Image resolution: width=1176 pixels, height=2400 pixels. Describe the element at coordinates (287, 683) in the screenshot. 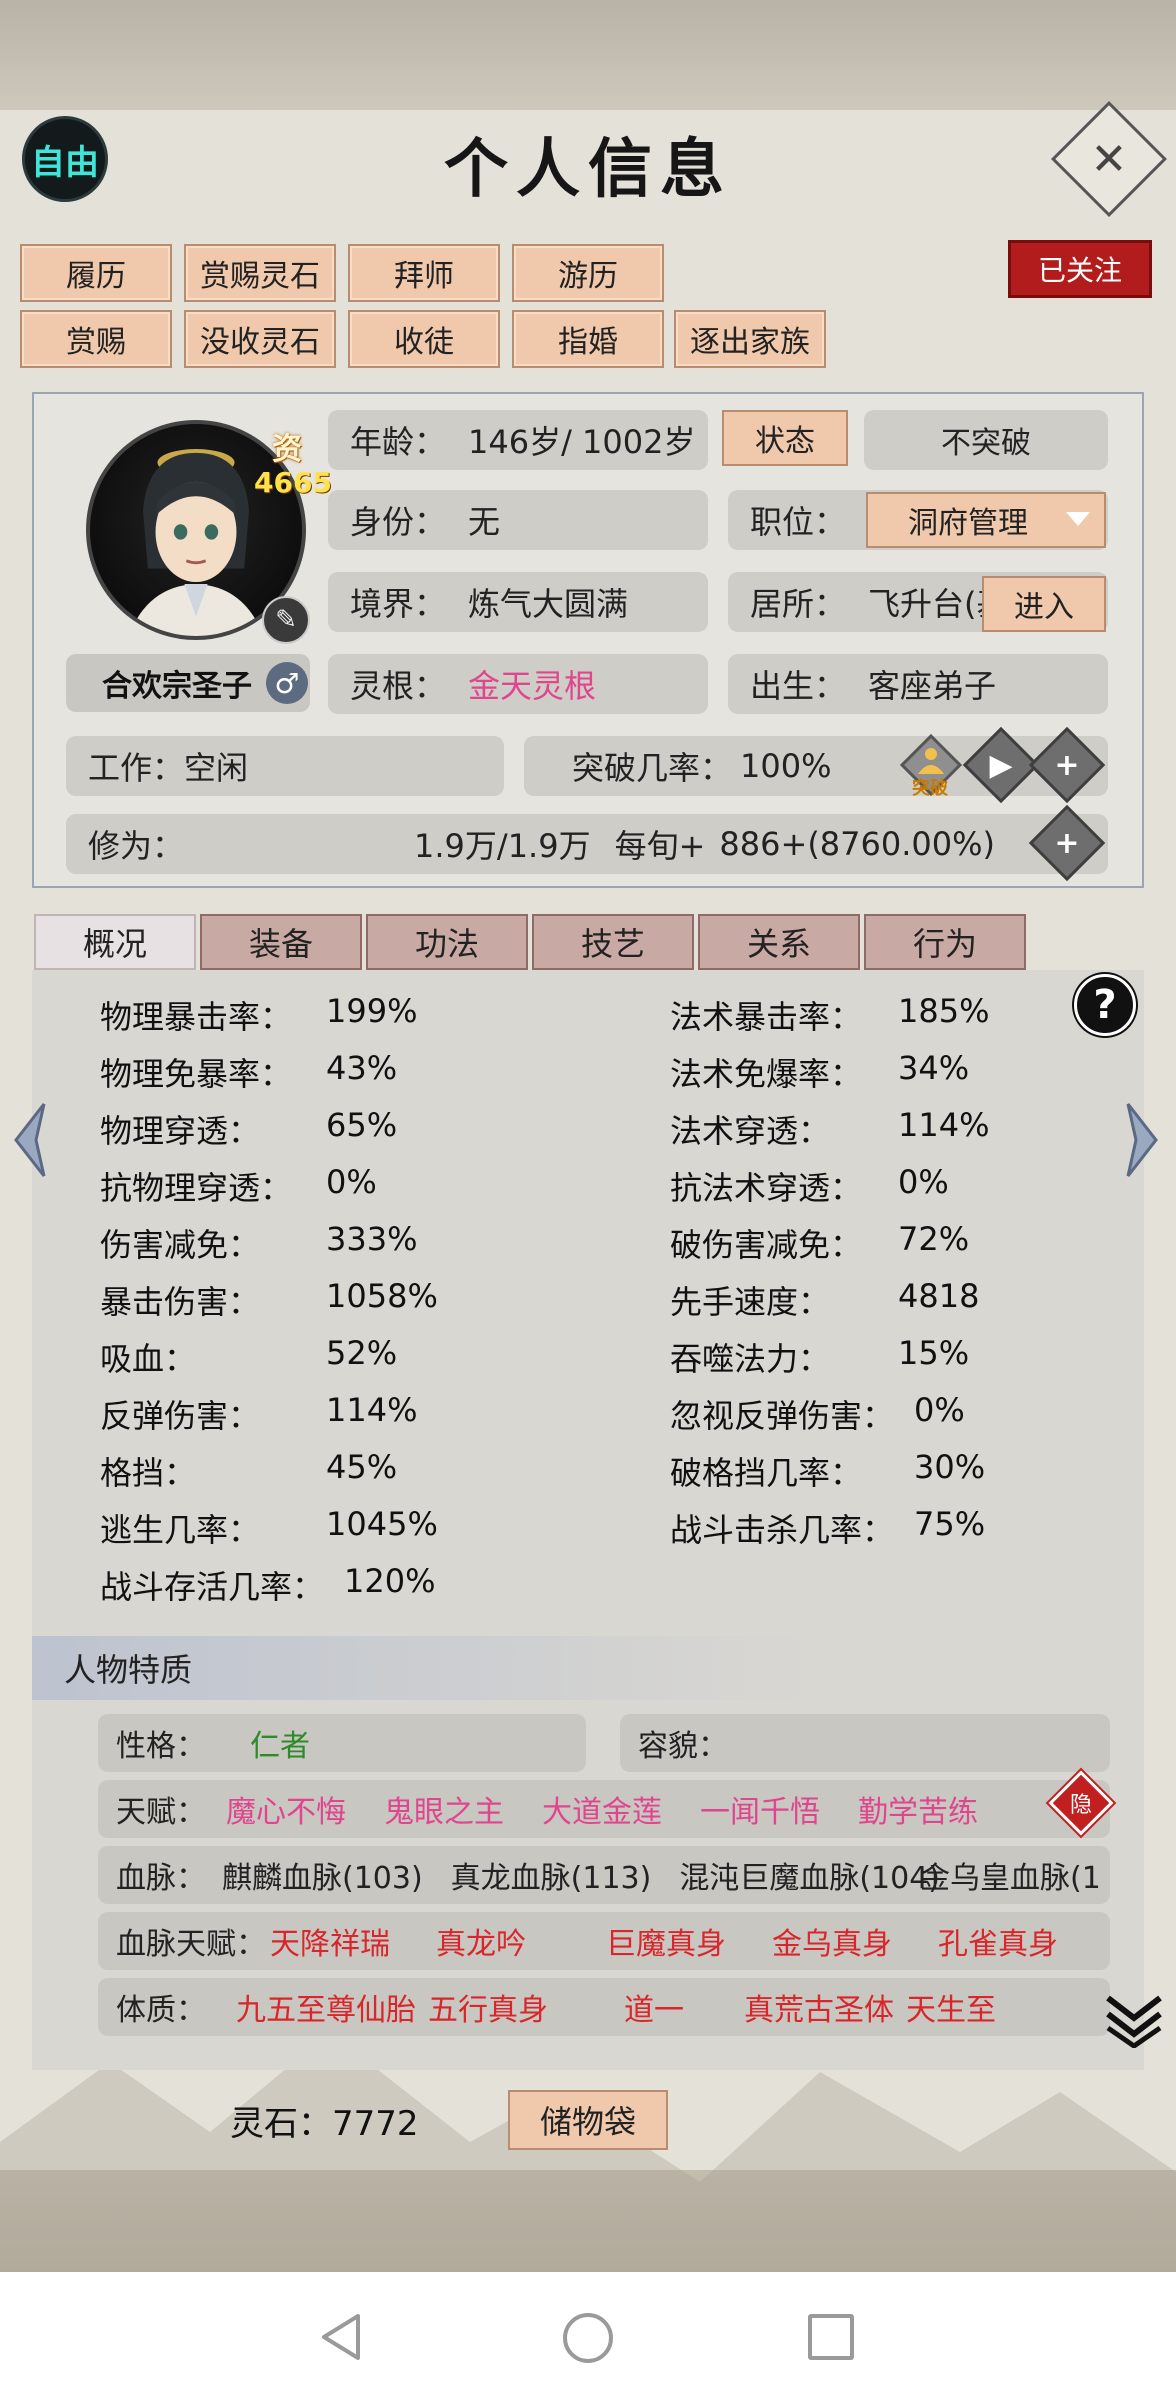

I see `gender-male-icon: ♂` at that location.